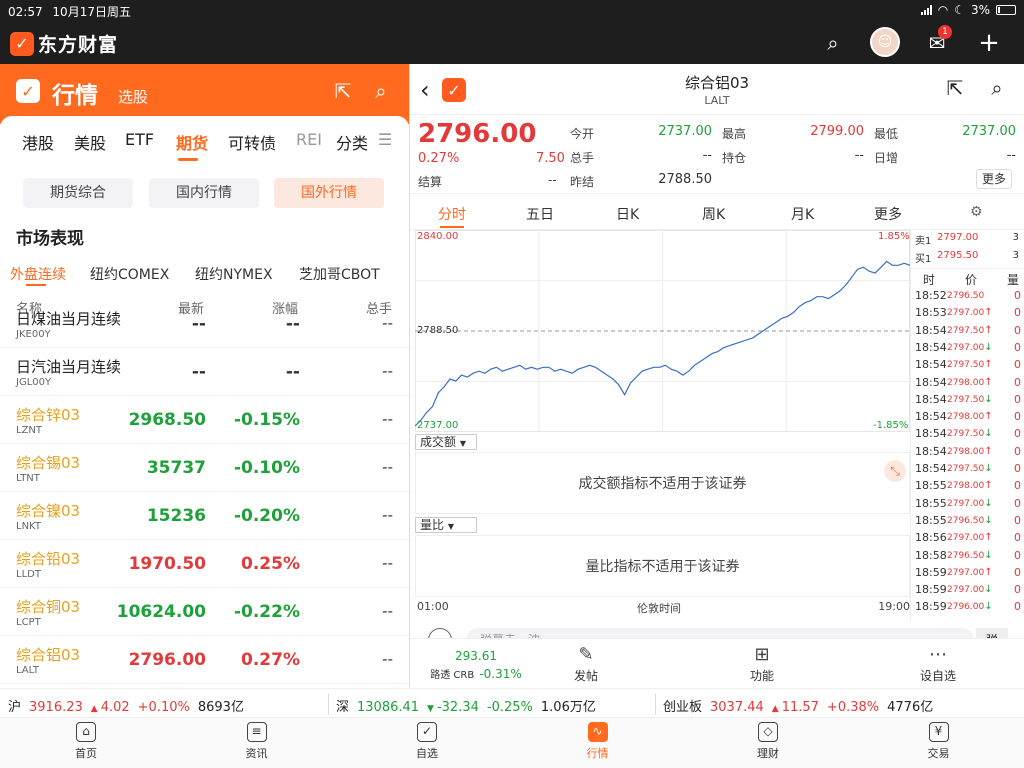  Describe the element at coordinates (129, 274) in the screenshot. I see `market-tab-1: 纽约COMEX` at that location.